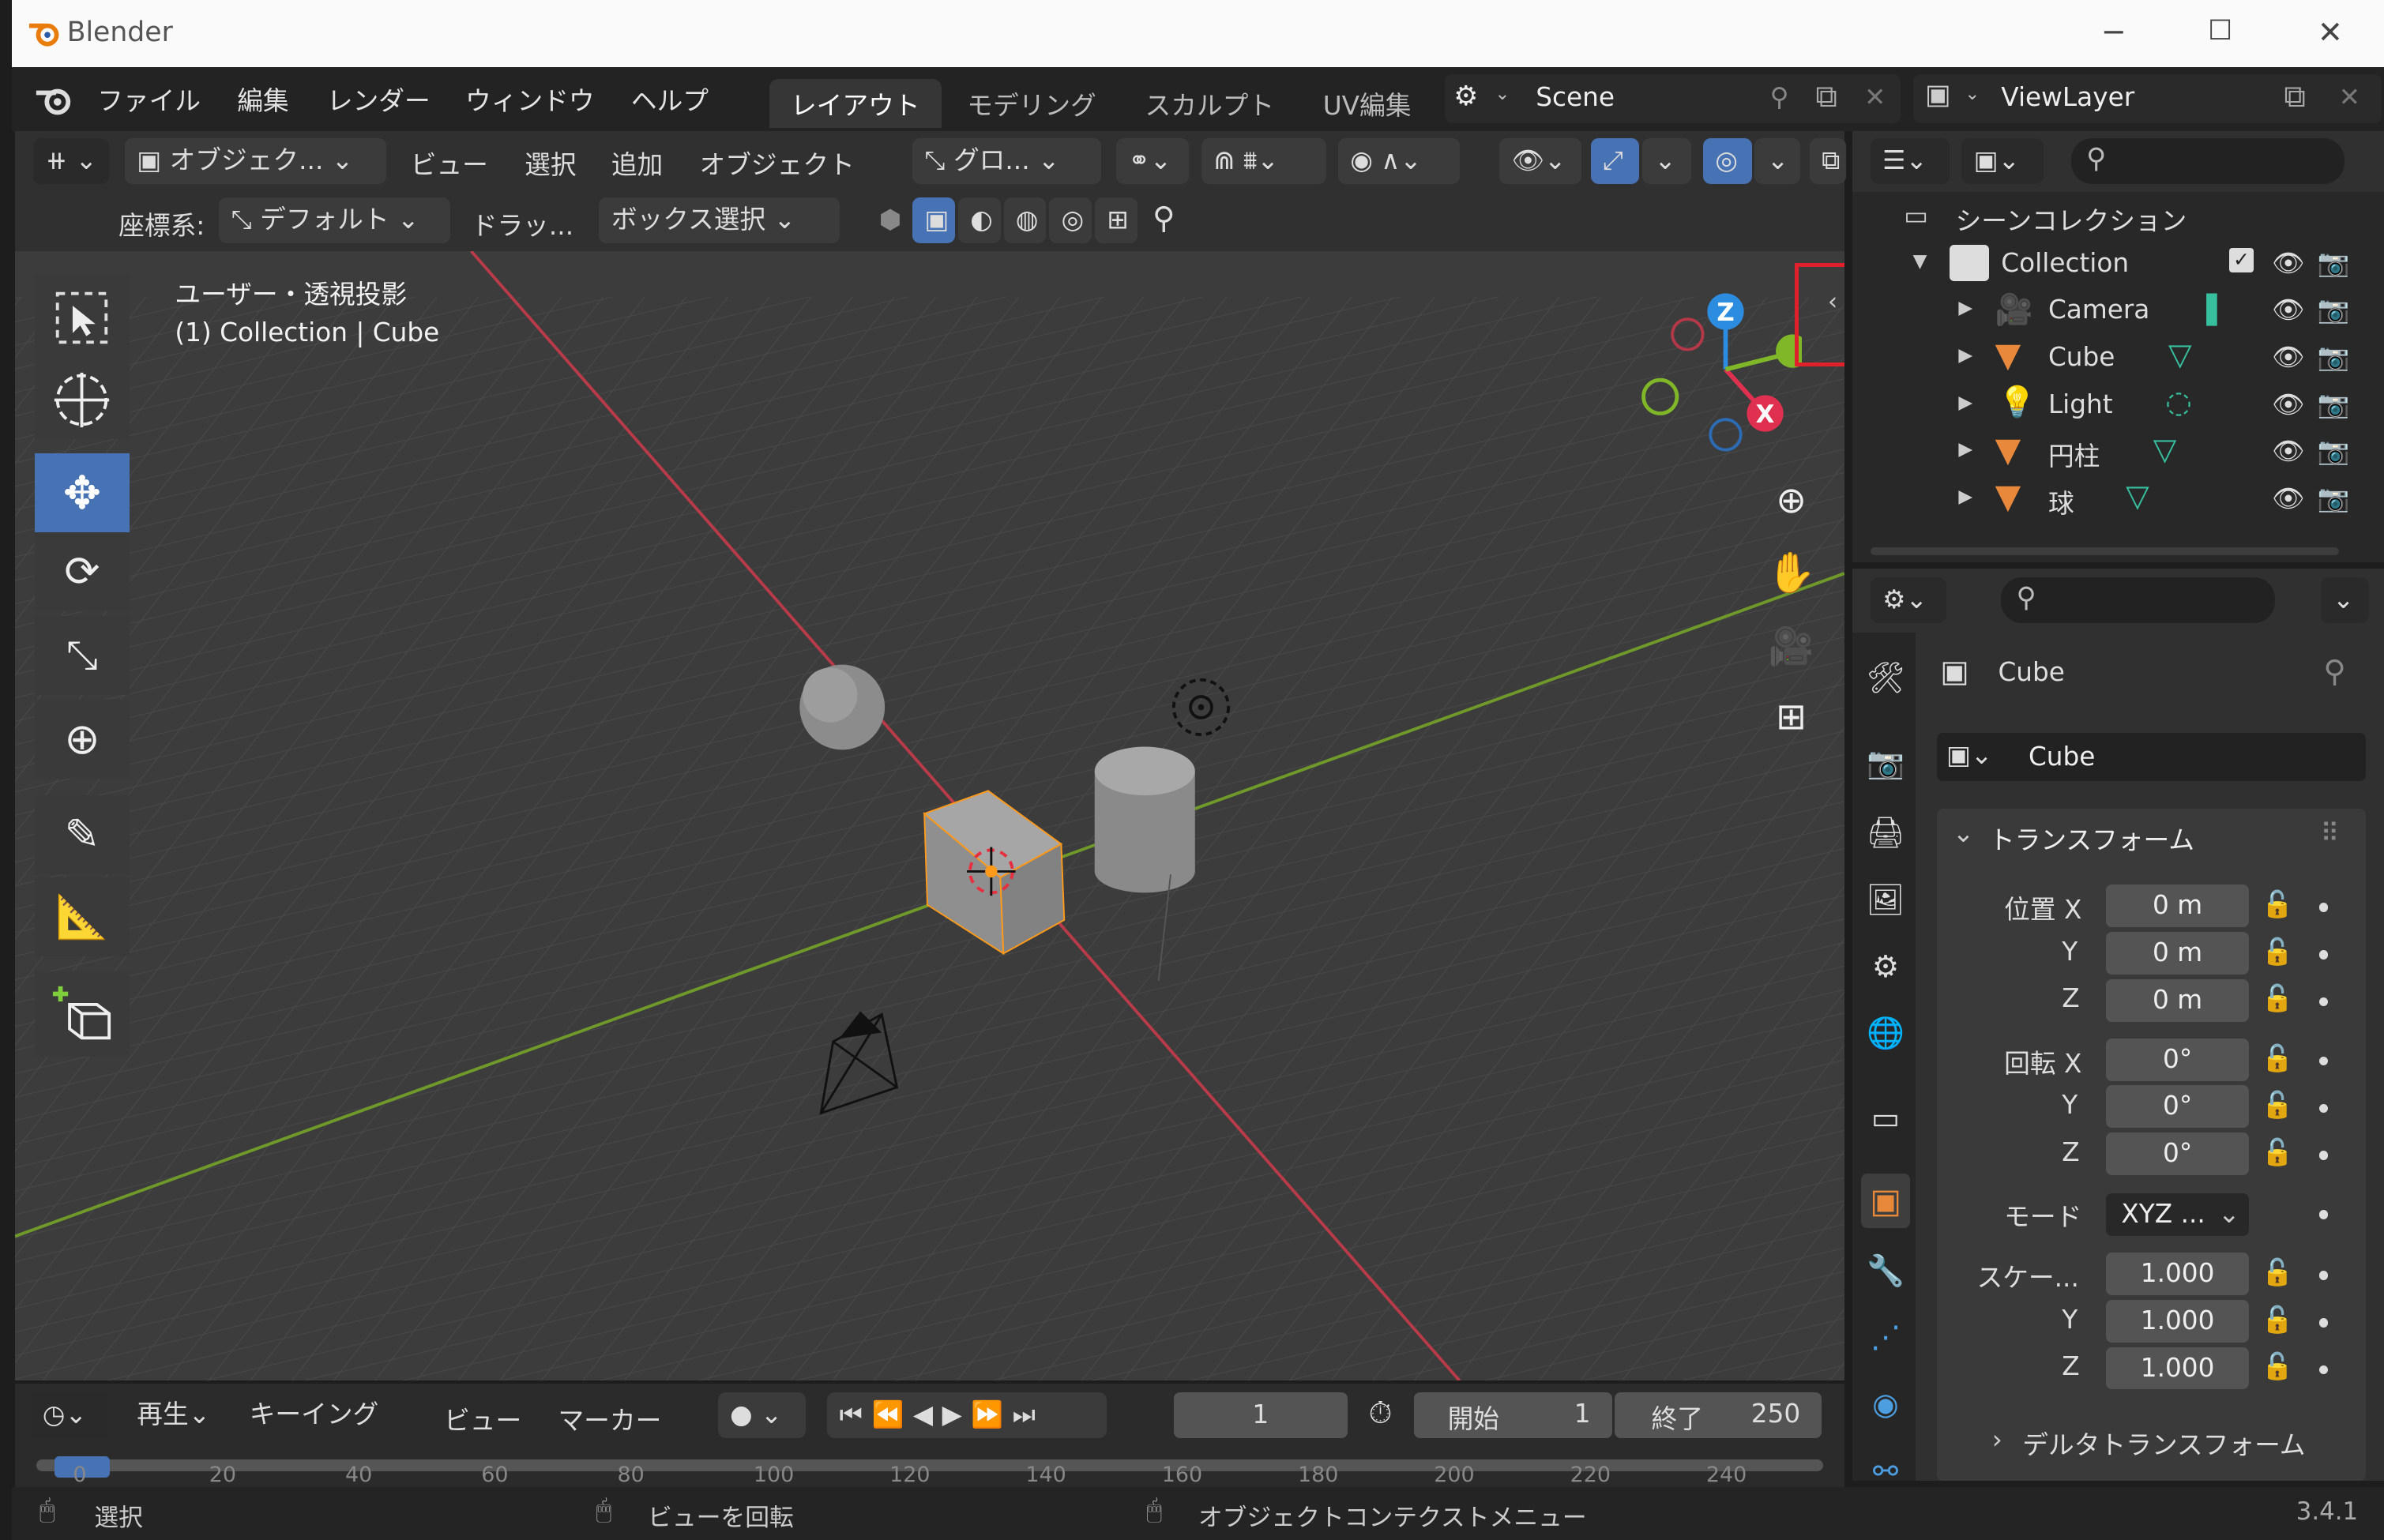 Image resolution: width=2384 pixels, height=1540 pixels. I want to click on object-name-field: ▣⌄ Cube, so click(2152, 757).